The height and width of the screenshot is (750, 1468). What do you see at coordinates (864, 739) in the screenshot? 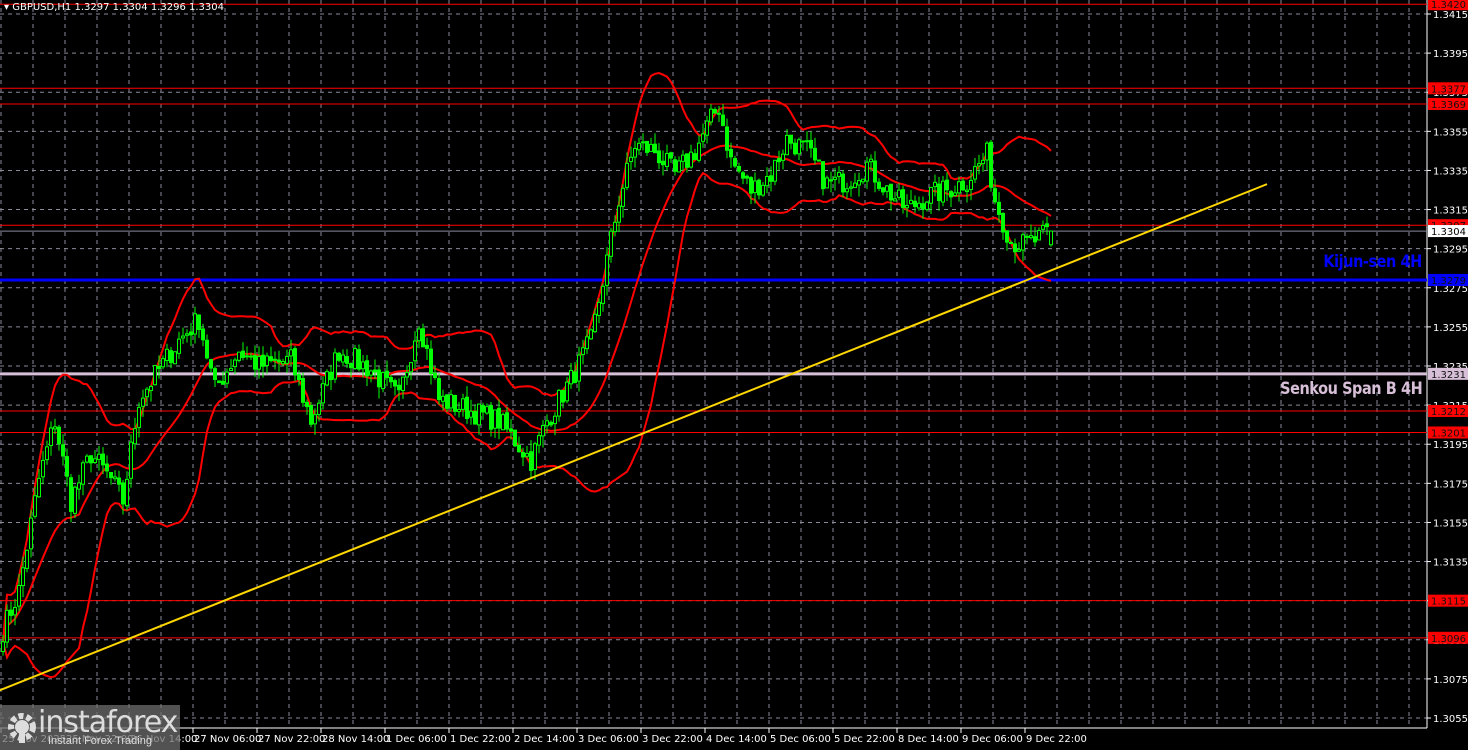
I see `x-tick-label: 5 Dec 22:00` at bounding box center [864, 739].